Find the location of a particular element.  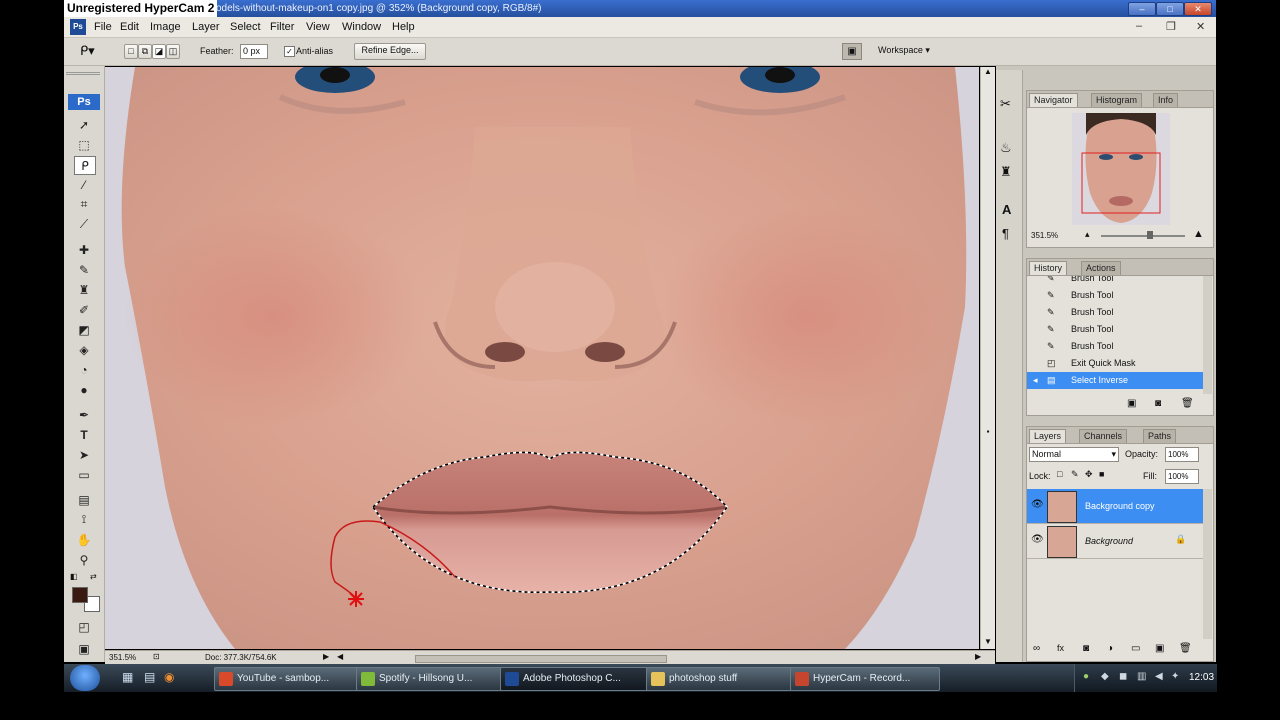

lock-all-icon: ■ is located at coordinates (1101, 474).